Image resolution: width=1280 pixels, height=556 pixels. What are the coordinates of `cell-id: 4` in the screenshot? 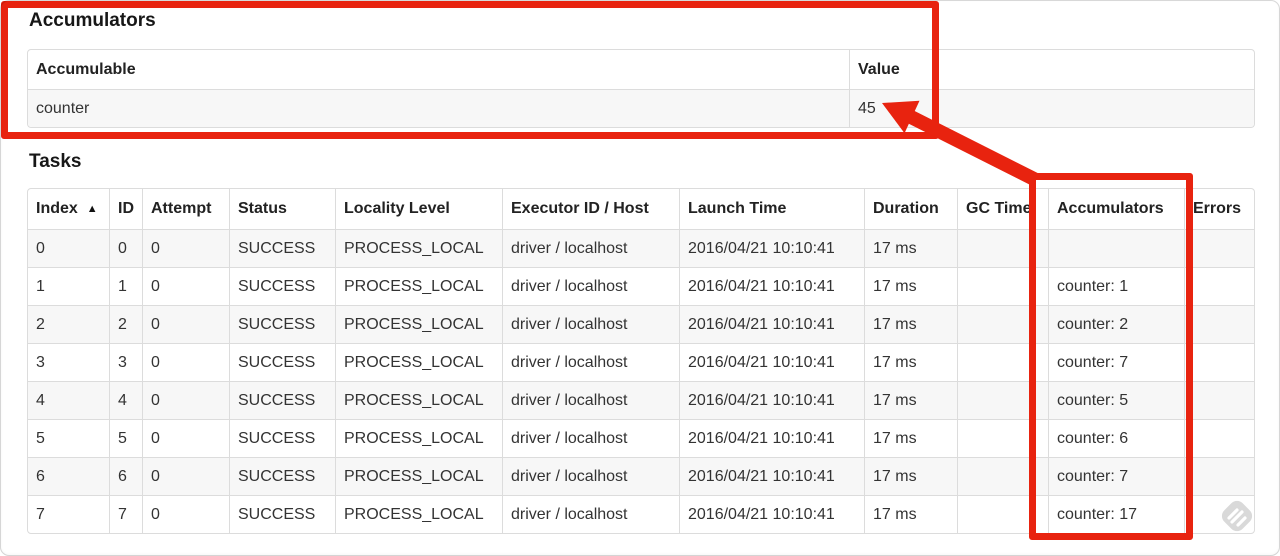 It's located at (125, 400).